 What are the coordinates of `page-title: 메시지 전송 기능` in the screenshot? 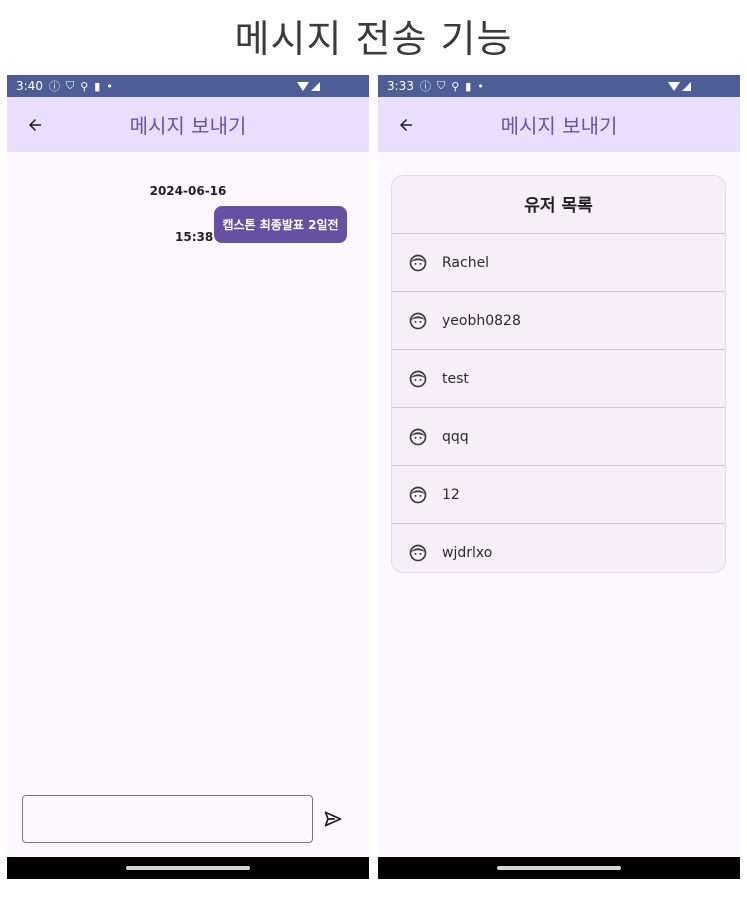 It's located at (373, 39).